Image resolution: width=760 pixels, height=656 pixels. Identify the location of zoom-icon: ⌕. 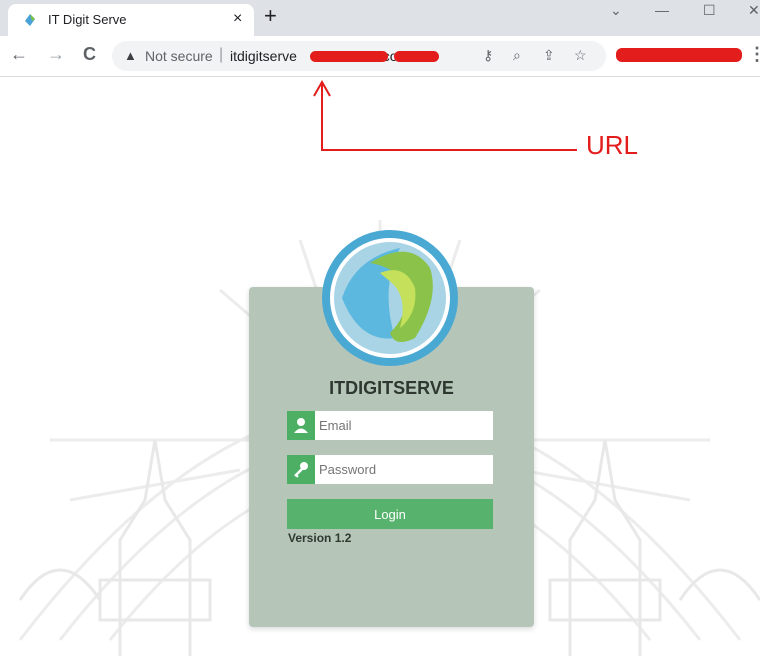
(517, 55).